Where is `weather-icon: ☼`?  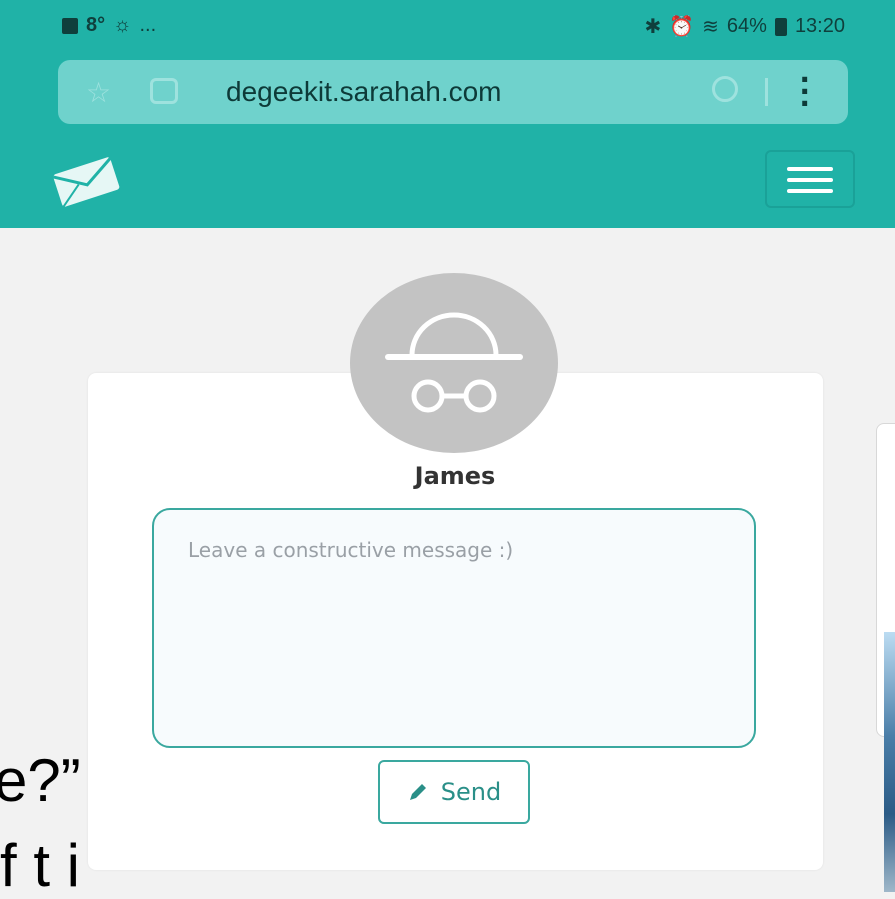
weather-icon: ☼ is located at coordinates (122, 25).